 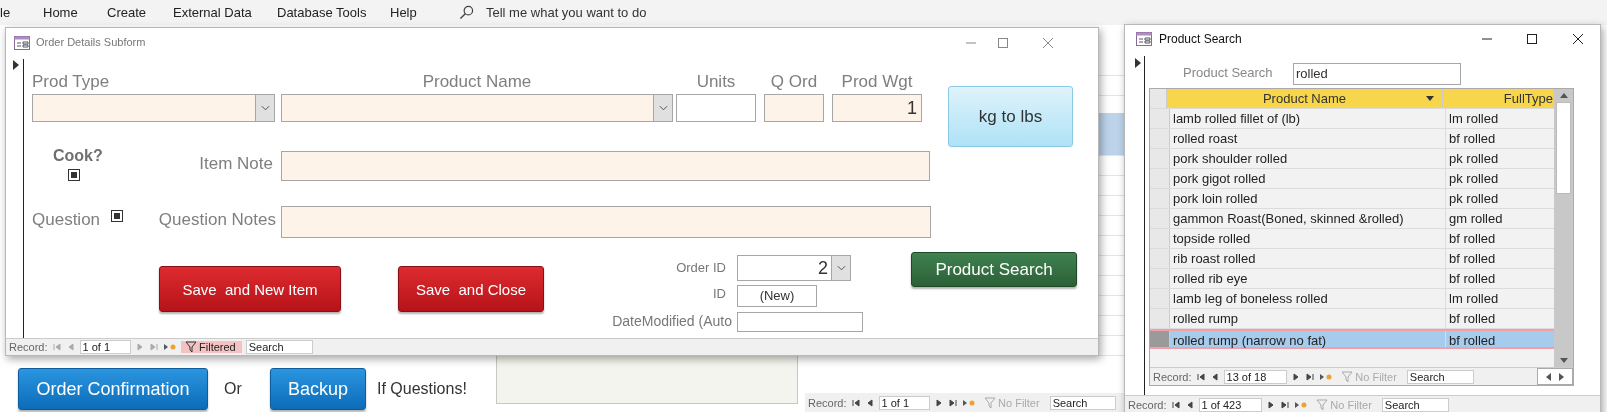 What do you see at coordinates (1563, 360) in the screenshot?
I see `scroll-down-icon` at bounding box center [1563, 360].